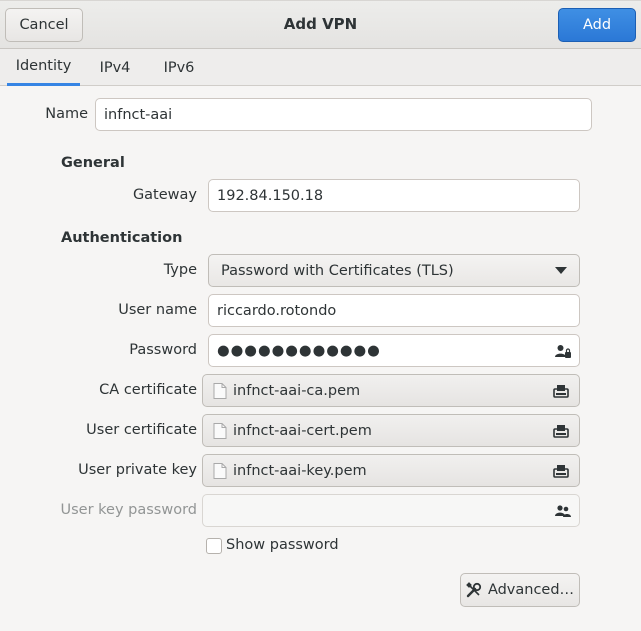 This screenshot has height=631, width=641. I want to click on name-input, so click(343, 114).